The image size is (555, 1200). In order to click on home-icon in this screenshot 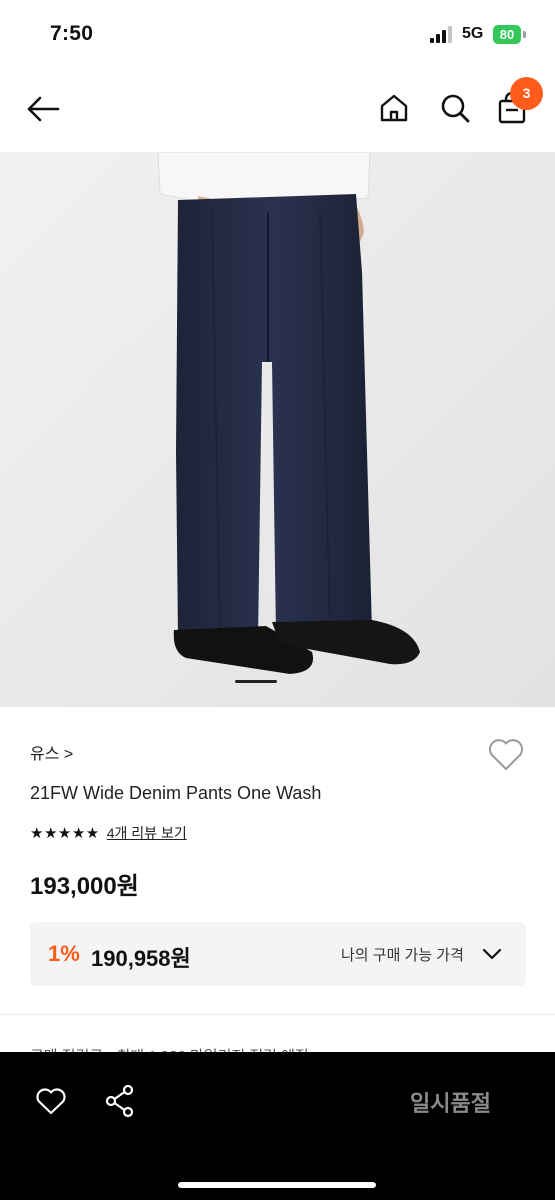, I will do `click(394, 108)`.